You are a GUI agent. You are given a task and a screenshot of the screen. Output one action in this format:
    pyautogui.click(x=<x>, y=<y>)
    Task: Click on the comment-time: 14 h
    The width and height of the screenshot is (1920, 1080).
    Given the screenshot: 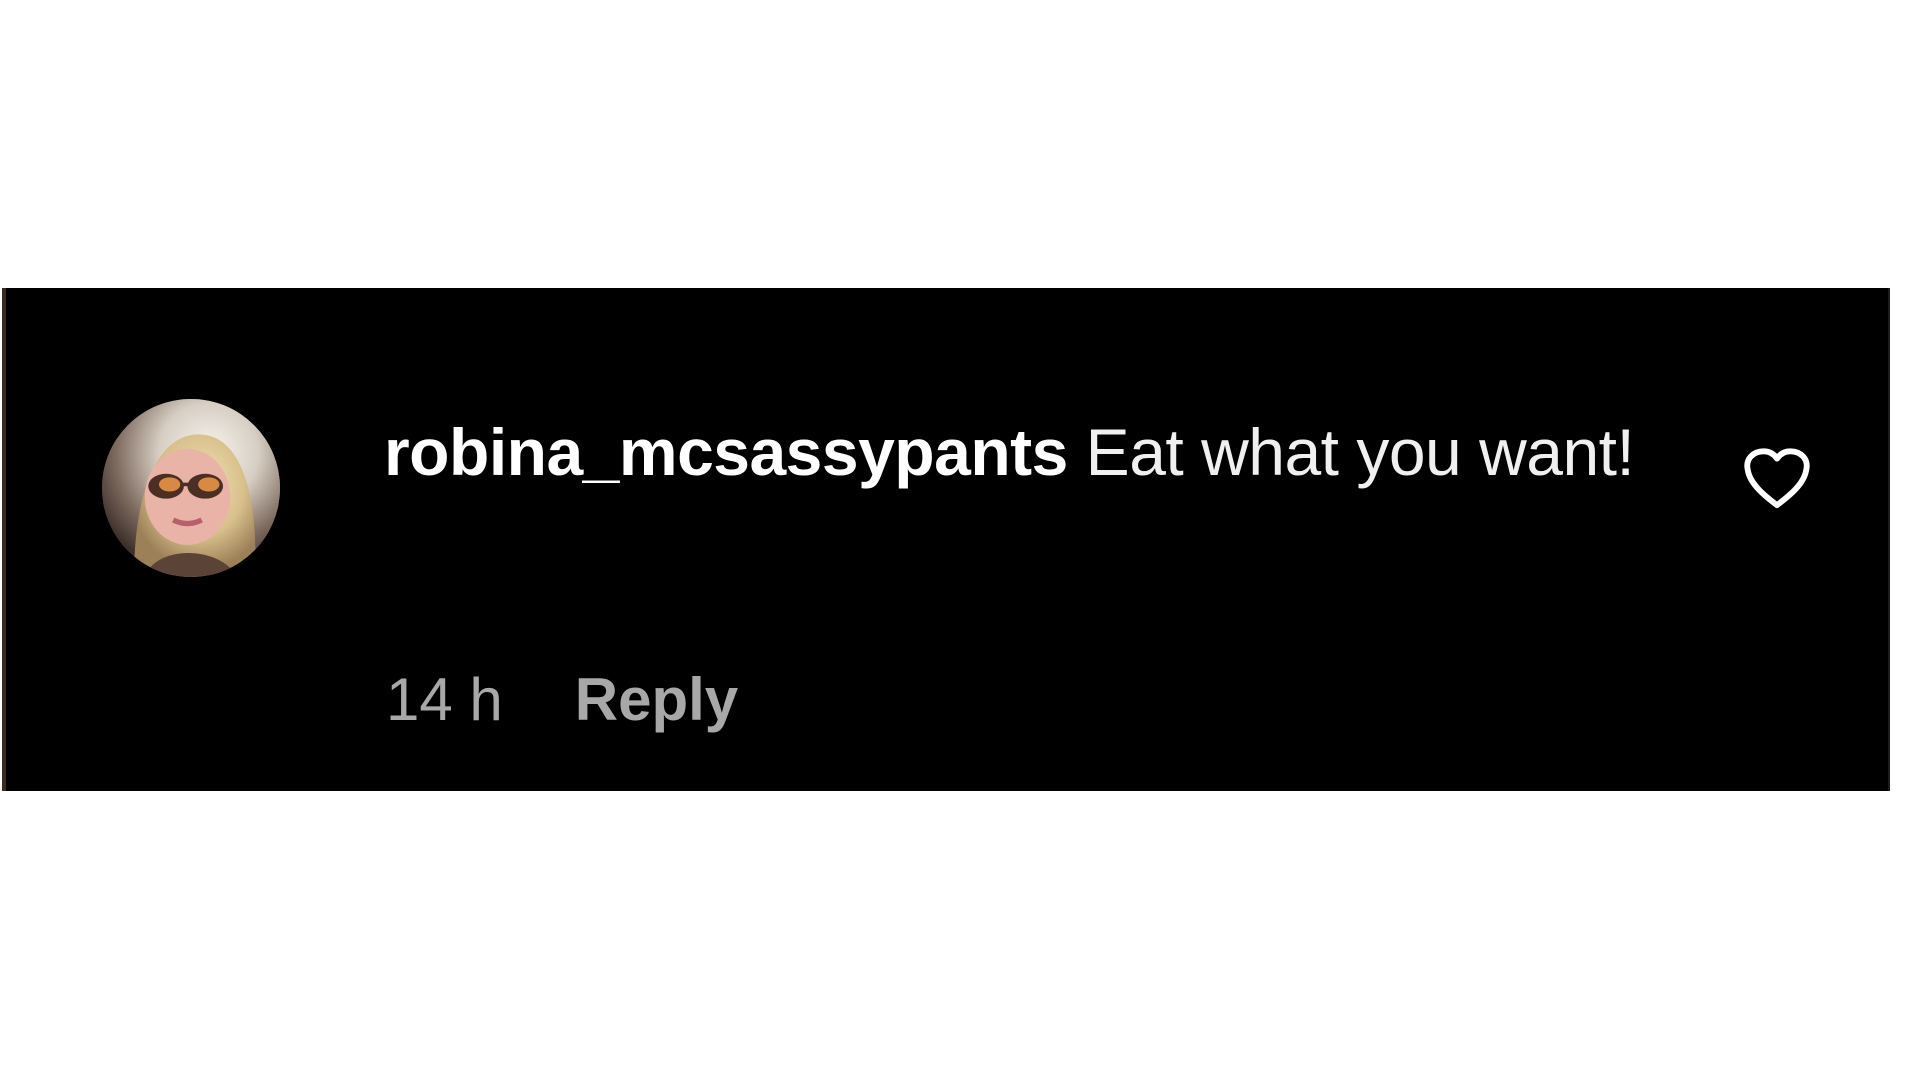 What is the action you would take?
    pyautogui.click(x=444, y=699)
    